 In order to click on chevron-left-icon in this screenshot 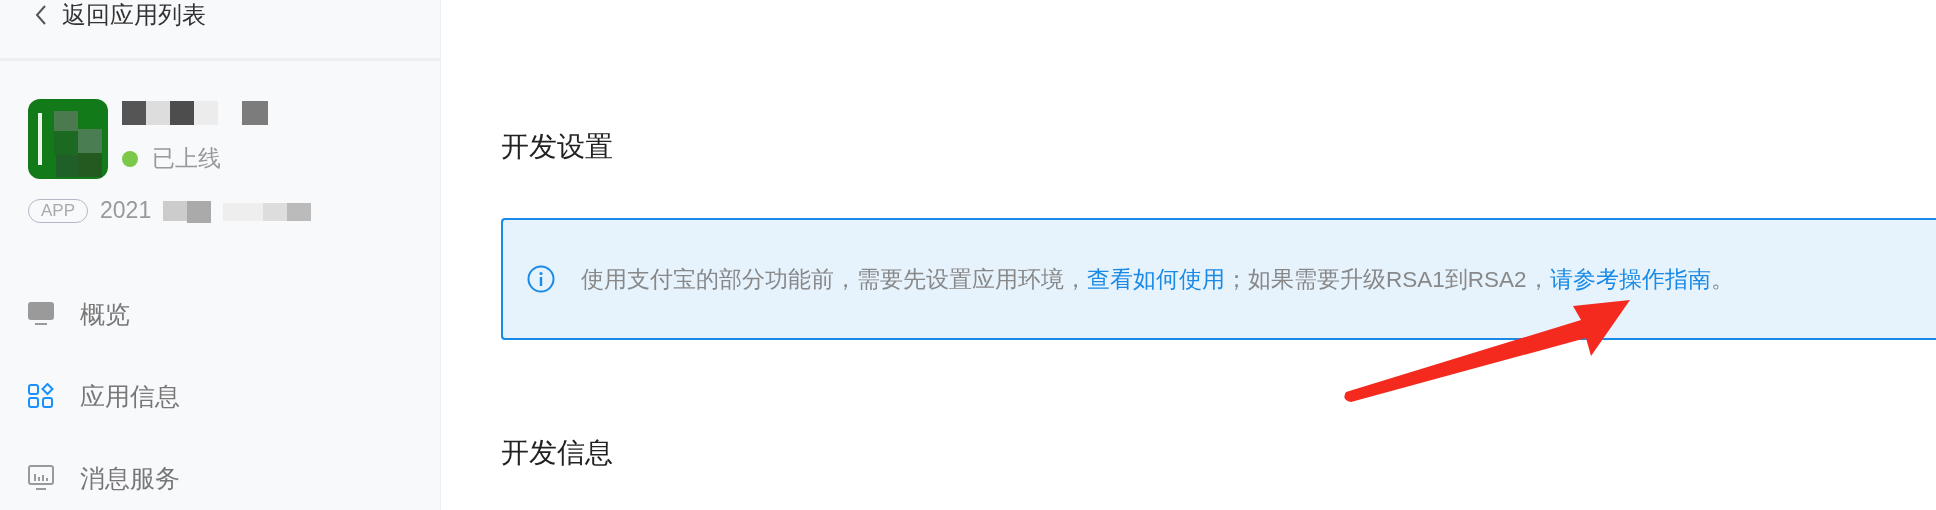, I will do `click(41, 15)`.